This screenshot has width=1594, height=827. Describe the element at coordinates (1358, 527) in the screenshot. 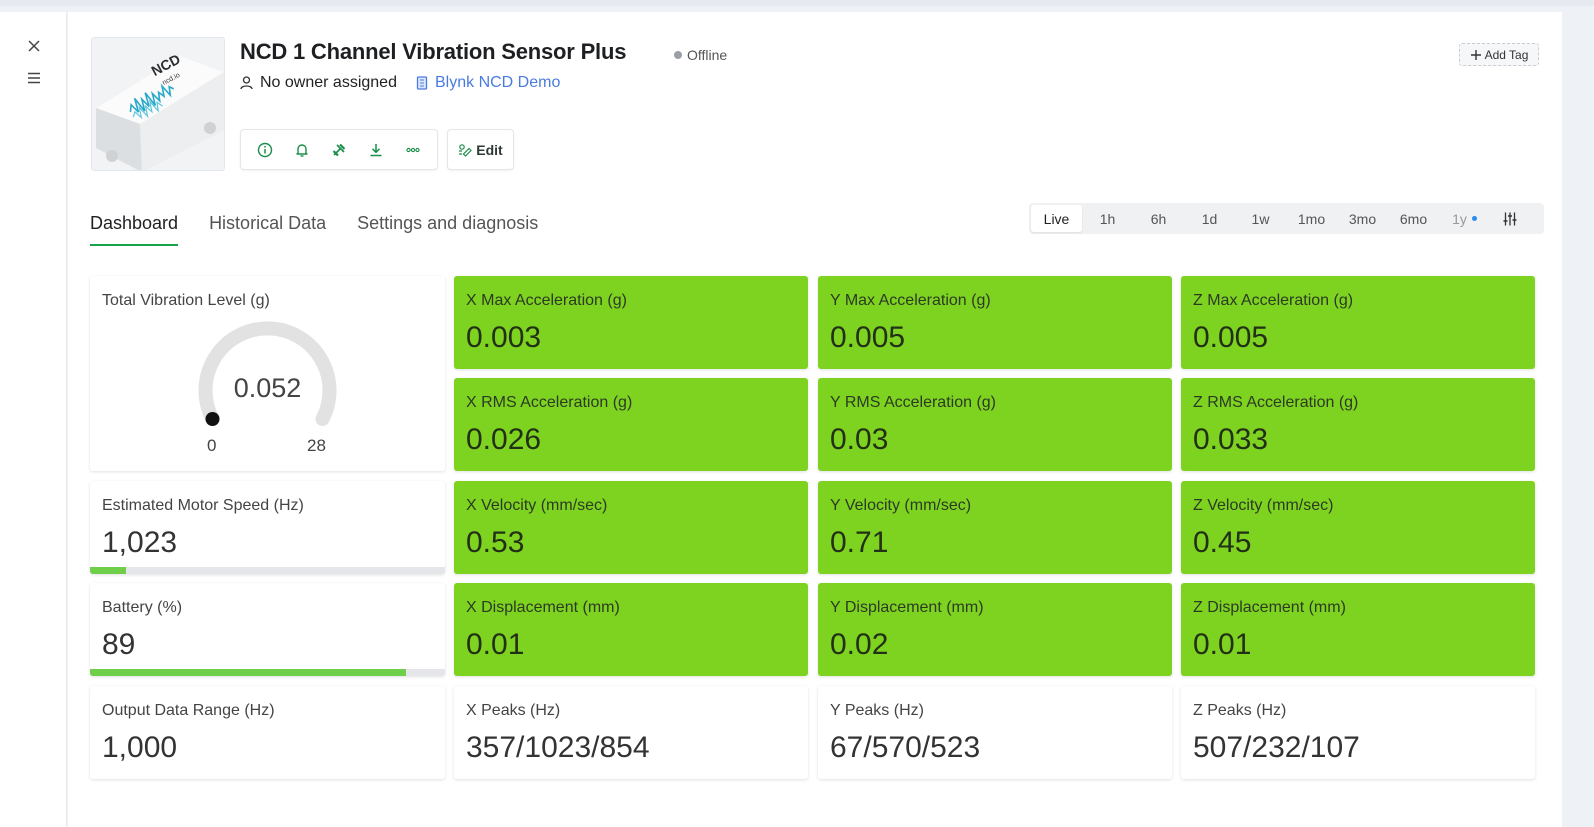

I see `widget-z-velocity: Z Velocity (mm/sec) 0.45` at that location.